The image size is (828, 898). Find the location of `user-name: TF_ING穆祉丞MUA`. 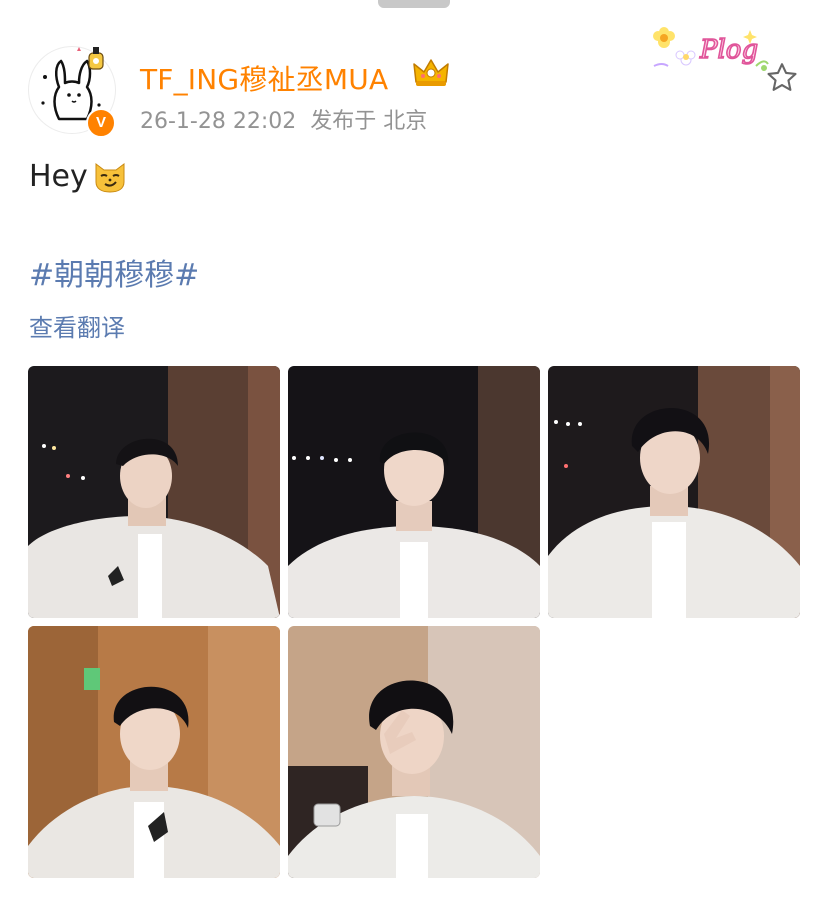

user-name: TF_ING穆祉丞MUA is located at coordinates (264, 78).